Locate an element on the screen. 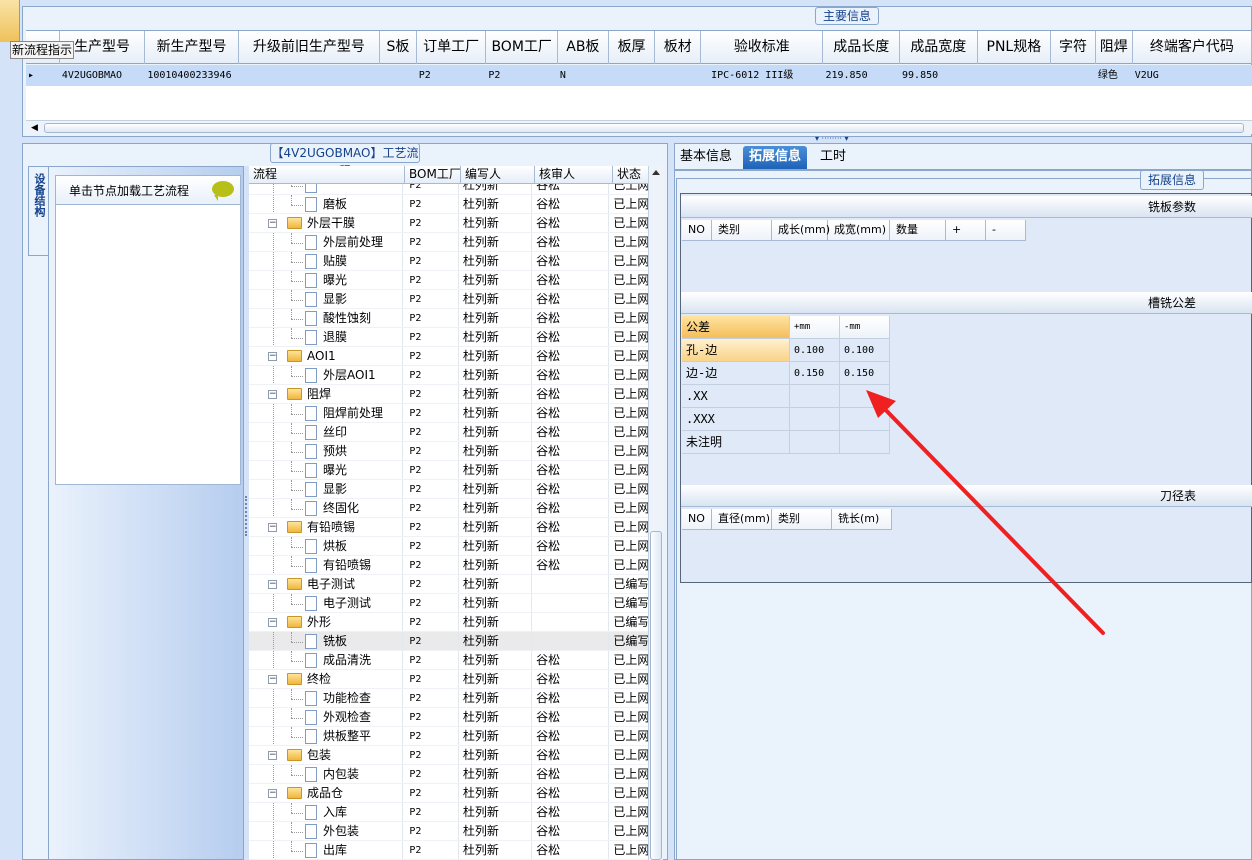  tree-node-cell: 丝印 is located at coordinates (326, 432).